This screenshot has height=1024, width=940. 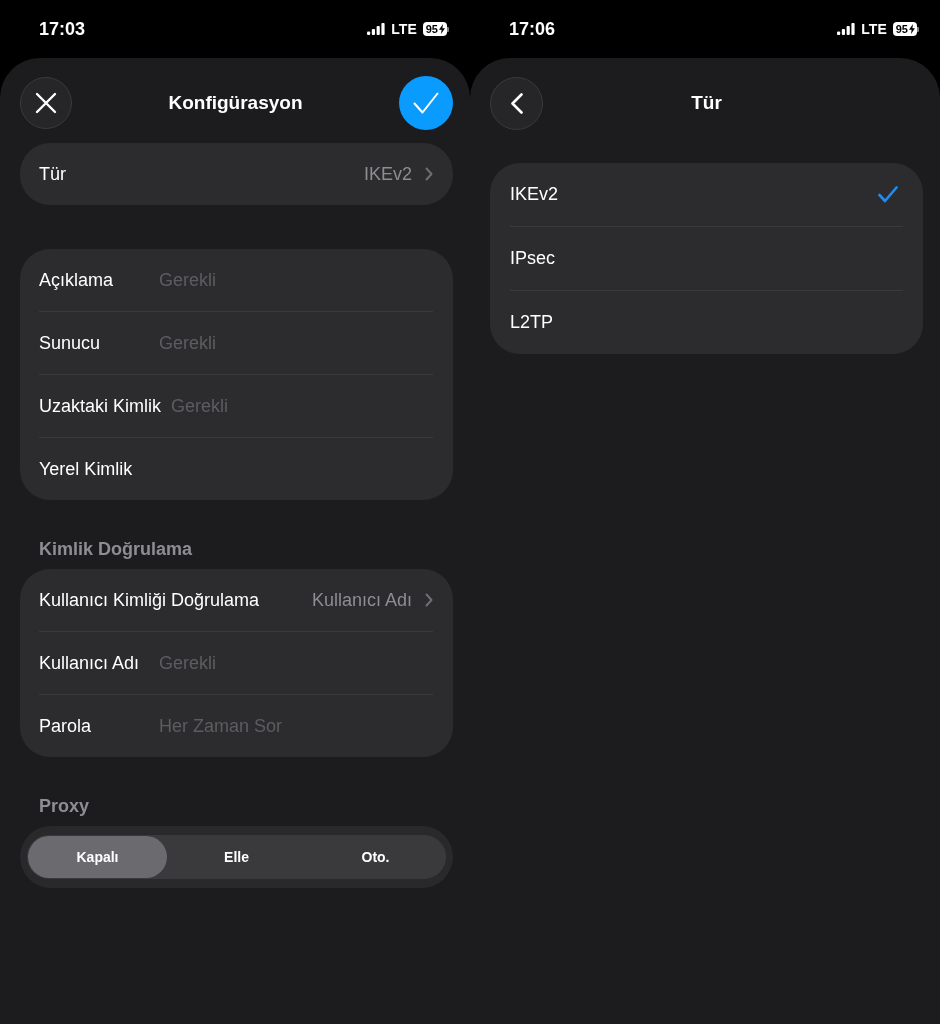 I want to click on field-label: Açıklama, so click(x=77, y=280).